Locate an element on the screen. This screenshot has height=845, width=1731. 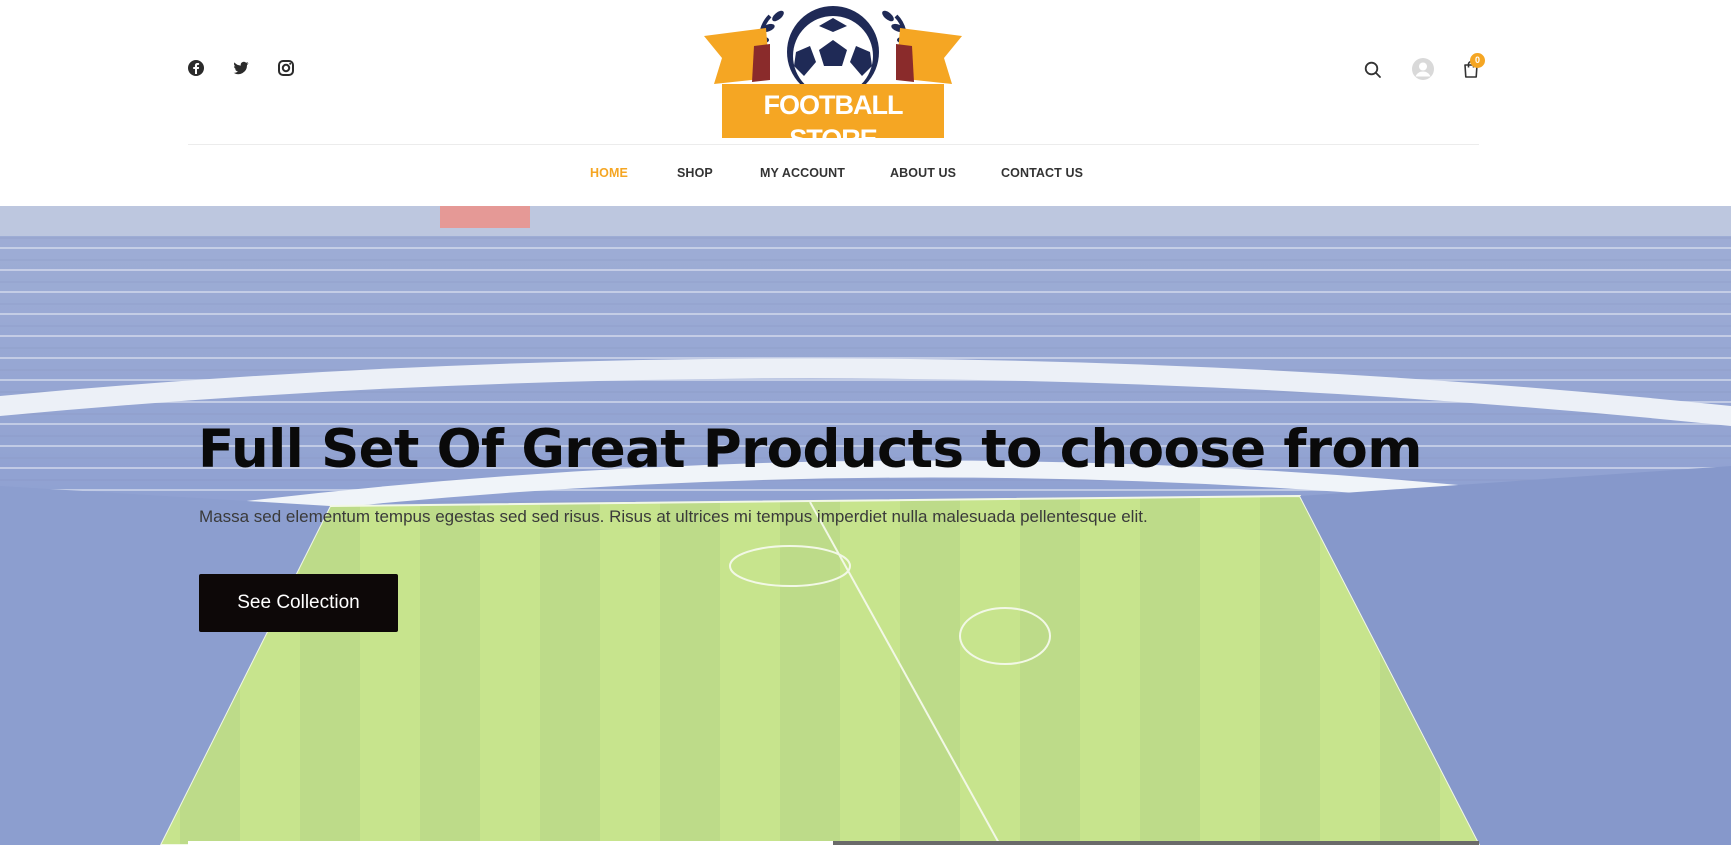
see-collection-button: See Collection is located at coordinates (298, 603).